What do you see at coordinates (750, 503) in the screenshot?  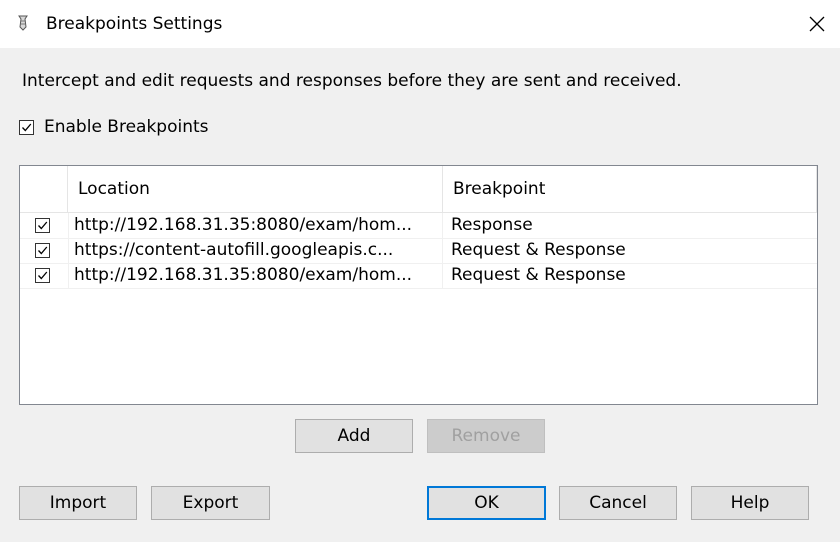 I see `help-button: Help` at bounding box center [750, 503].